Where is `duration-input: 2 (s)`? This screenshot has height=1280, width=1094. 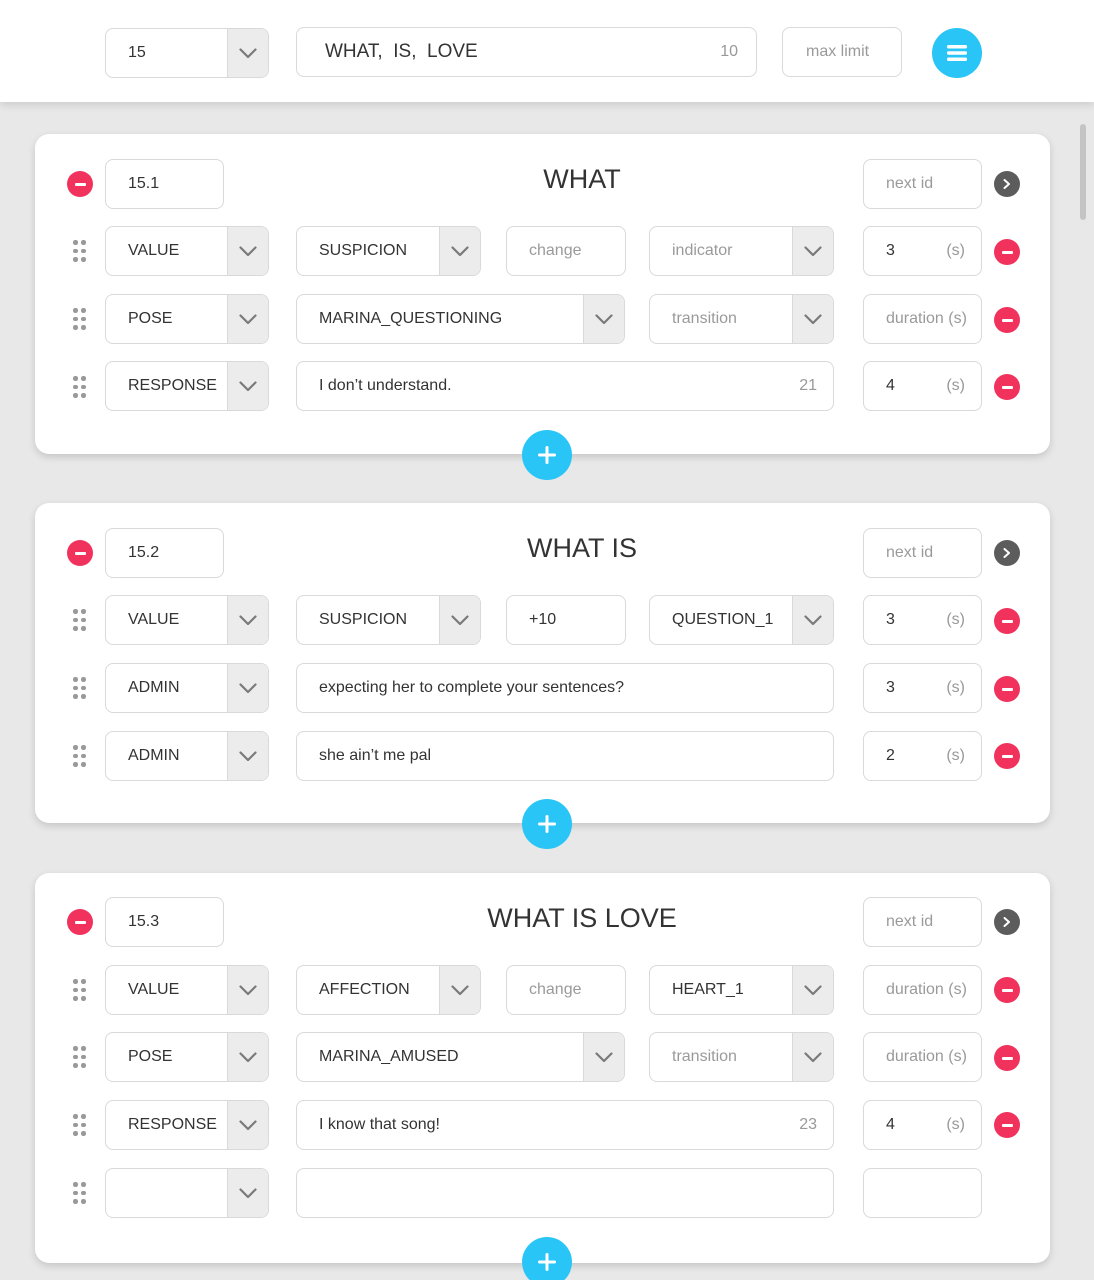
duration-input: 2 (s) is located at coordinates (922, 756).